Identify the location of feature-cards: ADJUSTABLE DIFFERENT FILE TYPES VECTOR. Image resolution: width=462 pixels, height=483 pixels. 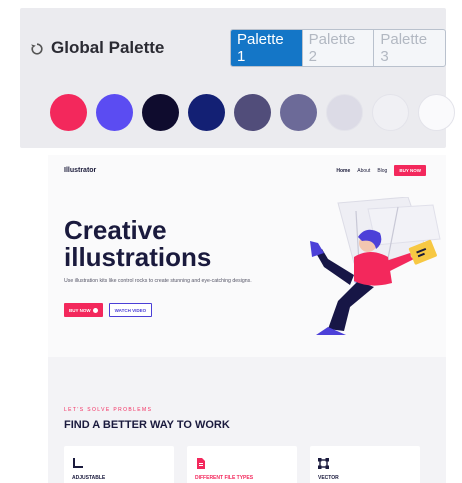
(242, 464).